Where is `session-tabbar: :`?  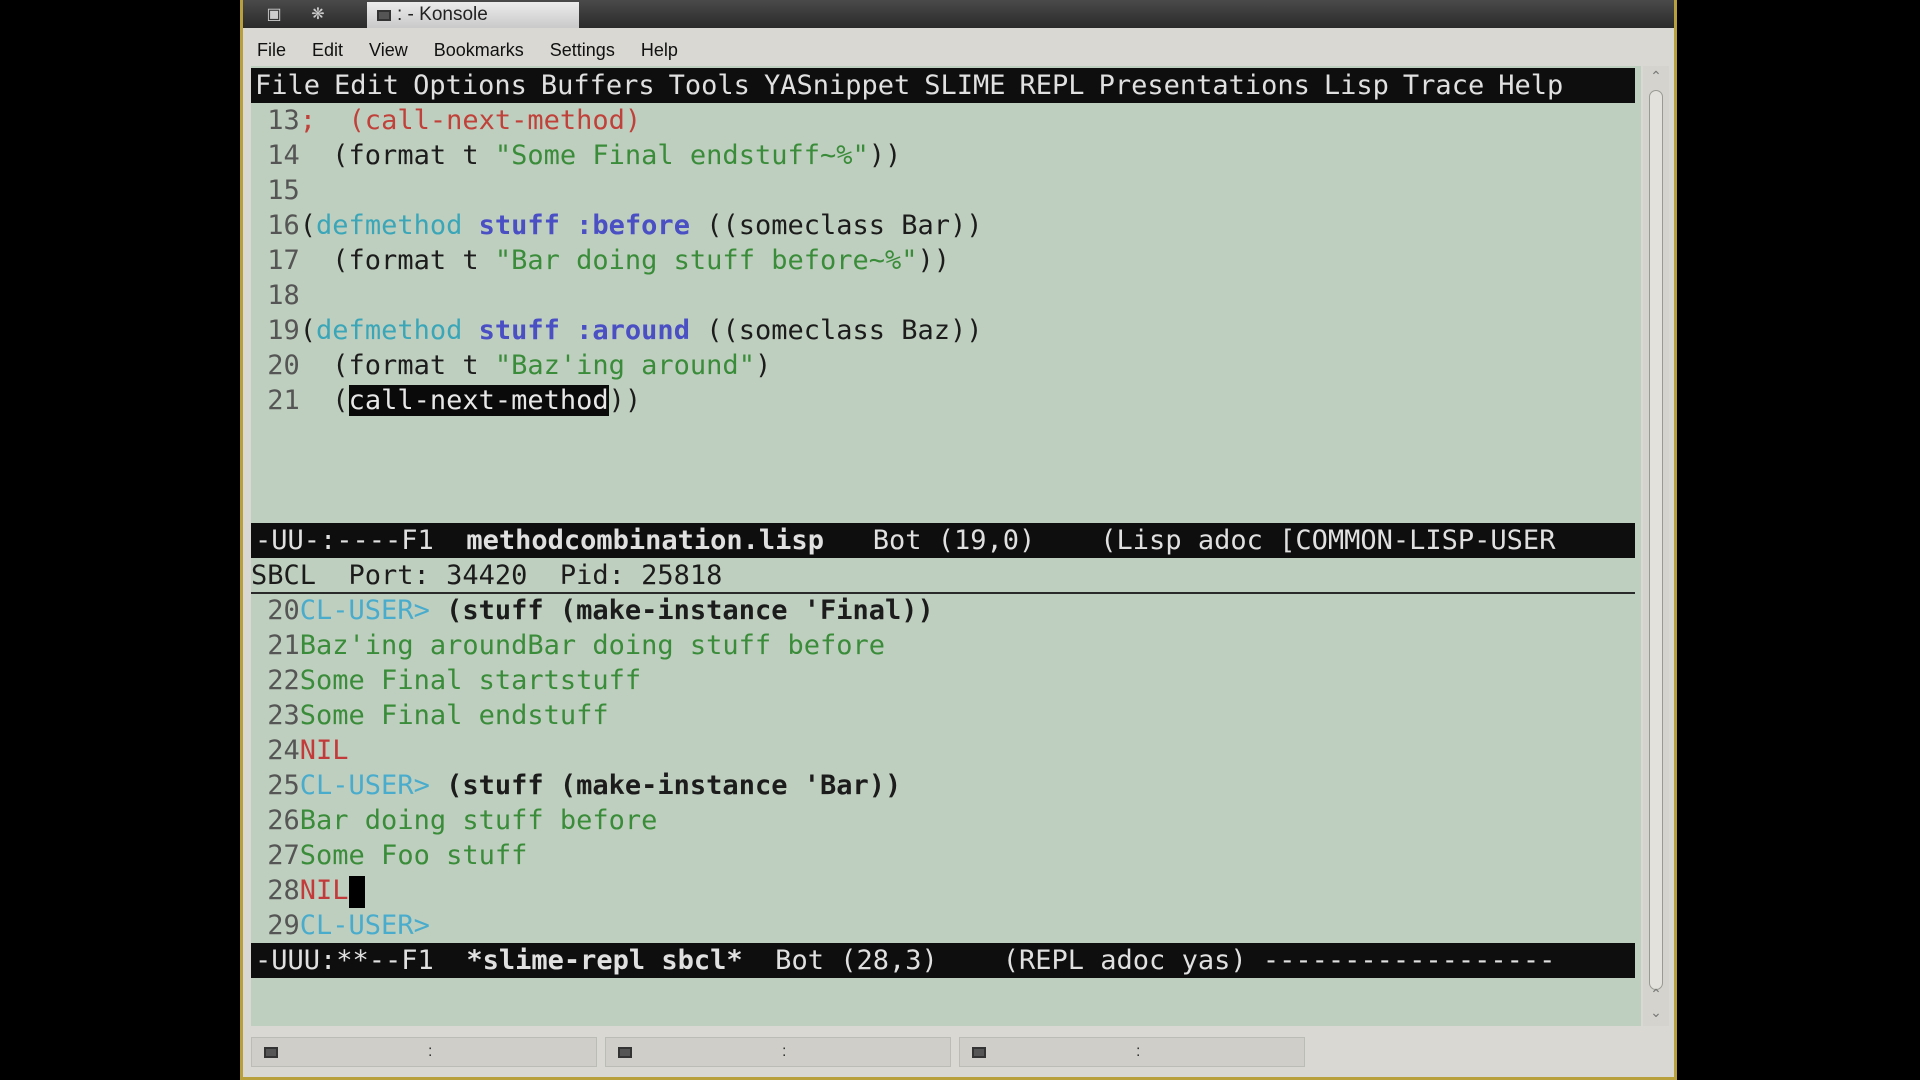 session-tabbar: : is located at coordinates (958, 1052).